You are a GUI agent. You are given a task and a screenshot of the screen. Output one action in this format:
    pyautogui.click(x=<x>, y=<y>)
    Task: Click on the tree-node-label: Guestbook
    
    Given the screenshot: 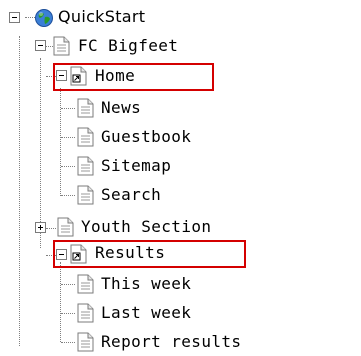 What is the action you would take?
    pyautogui.click(x=146, y=137)
    